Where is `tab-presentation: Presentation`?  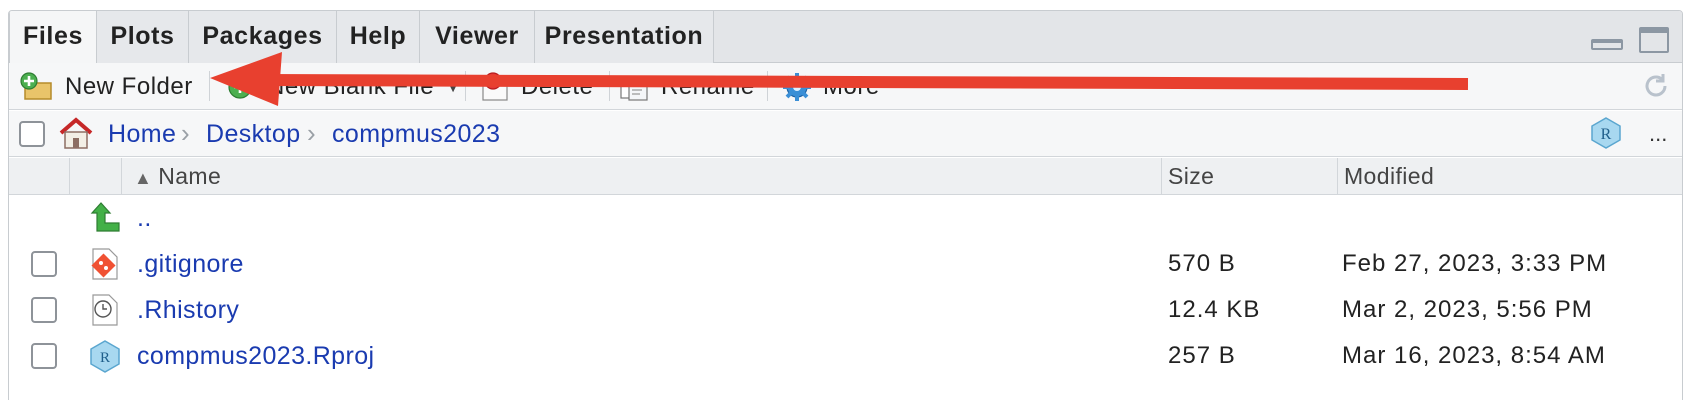
tab-presentation: Presentation is located at coordinates (624, 37).